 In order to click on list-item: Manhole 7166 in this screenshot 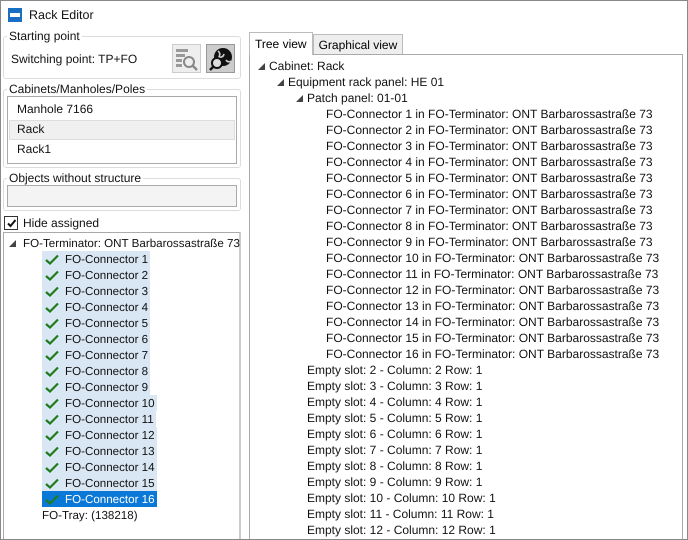, I will do `click(122, 110)`.